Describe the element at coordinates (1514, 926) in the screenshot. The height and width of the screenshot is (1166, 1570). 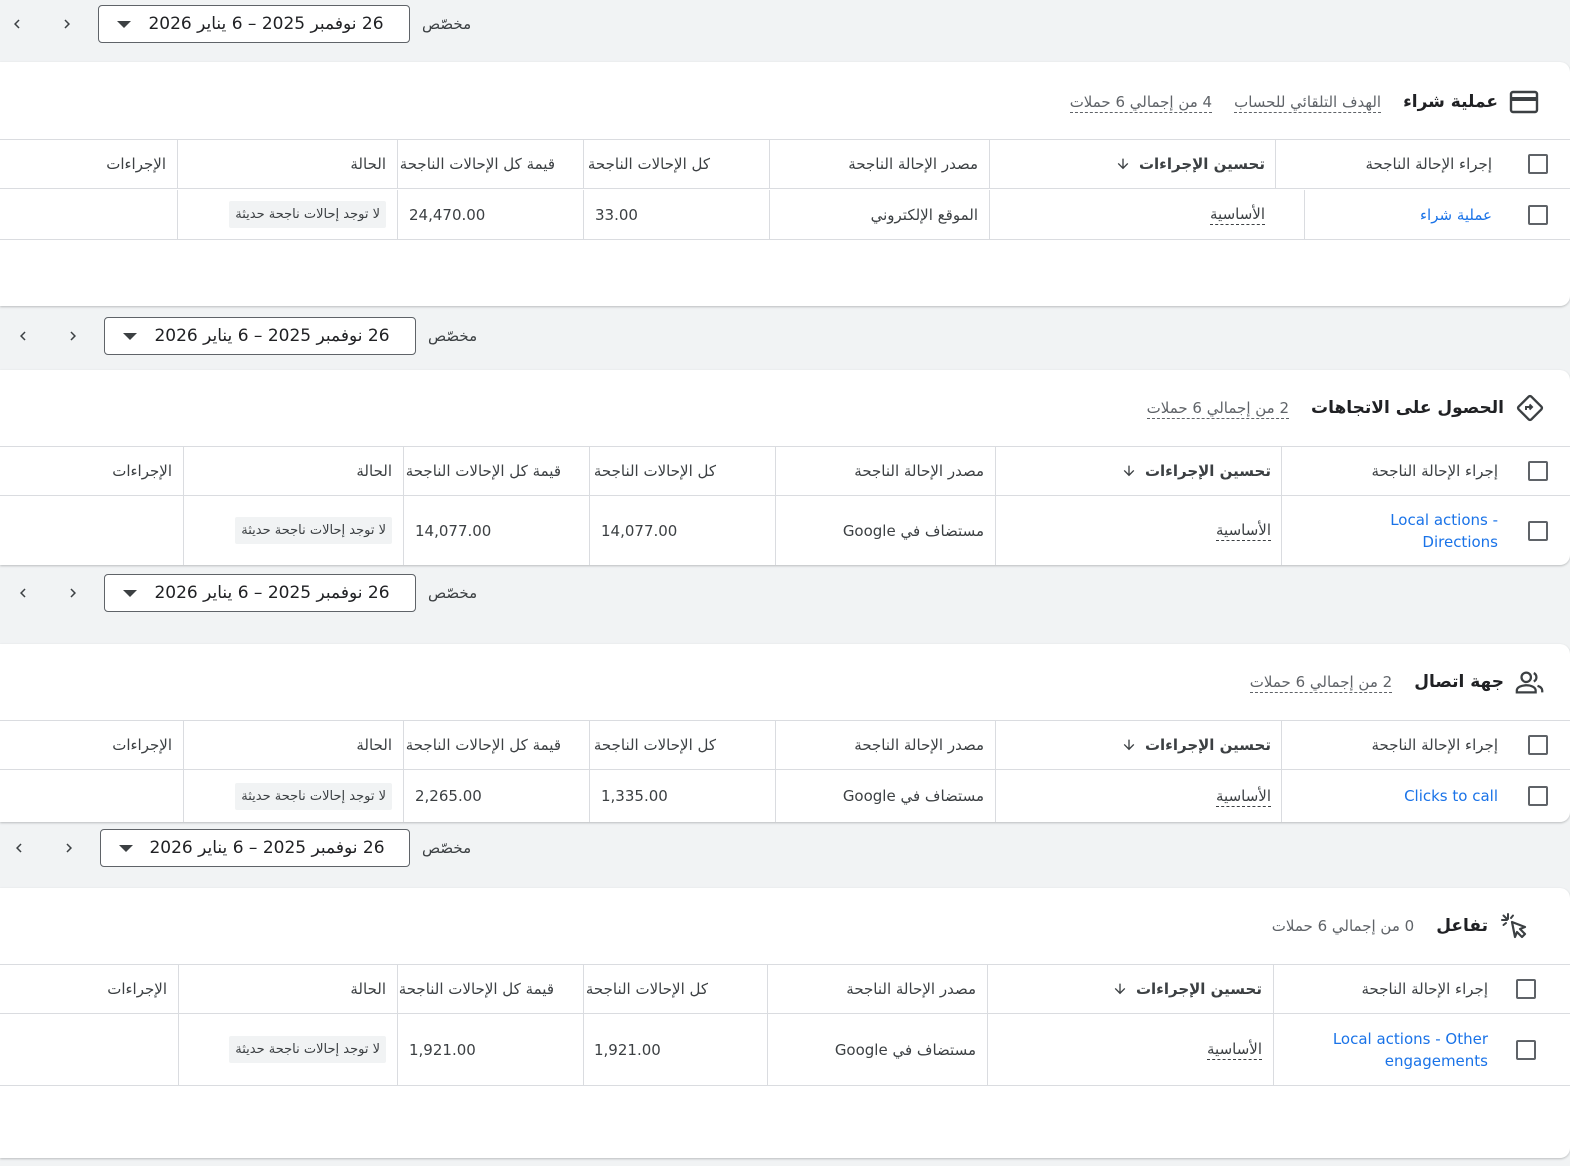
I see `click-sparkle-icon` at that location.